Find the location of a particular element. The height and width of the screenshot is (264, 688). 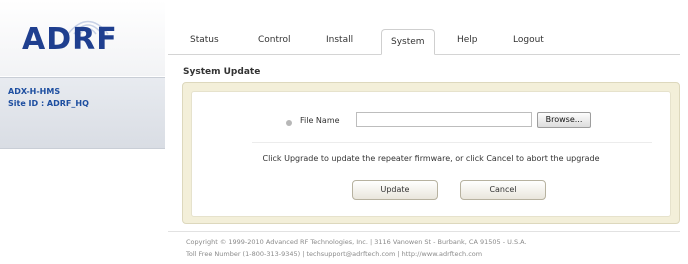

site-id: Site ID : ADRF_HQ is located at coordinates (48, 103).